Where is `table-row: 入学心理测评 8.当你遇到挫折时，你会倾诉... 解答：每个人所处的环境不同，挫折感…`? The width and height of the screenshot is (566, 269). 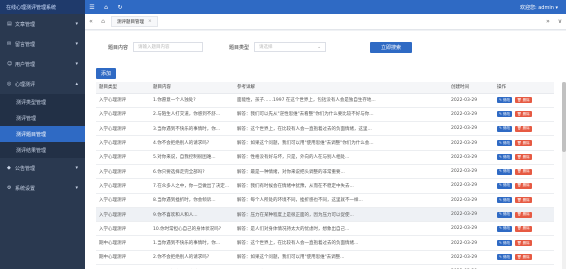 table-row: 入学心理测评 8.当你遇到挫折时，你会倾诉... 解答：每个人所处的环境不同，挫折感… is located at coordinates (325, 200).